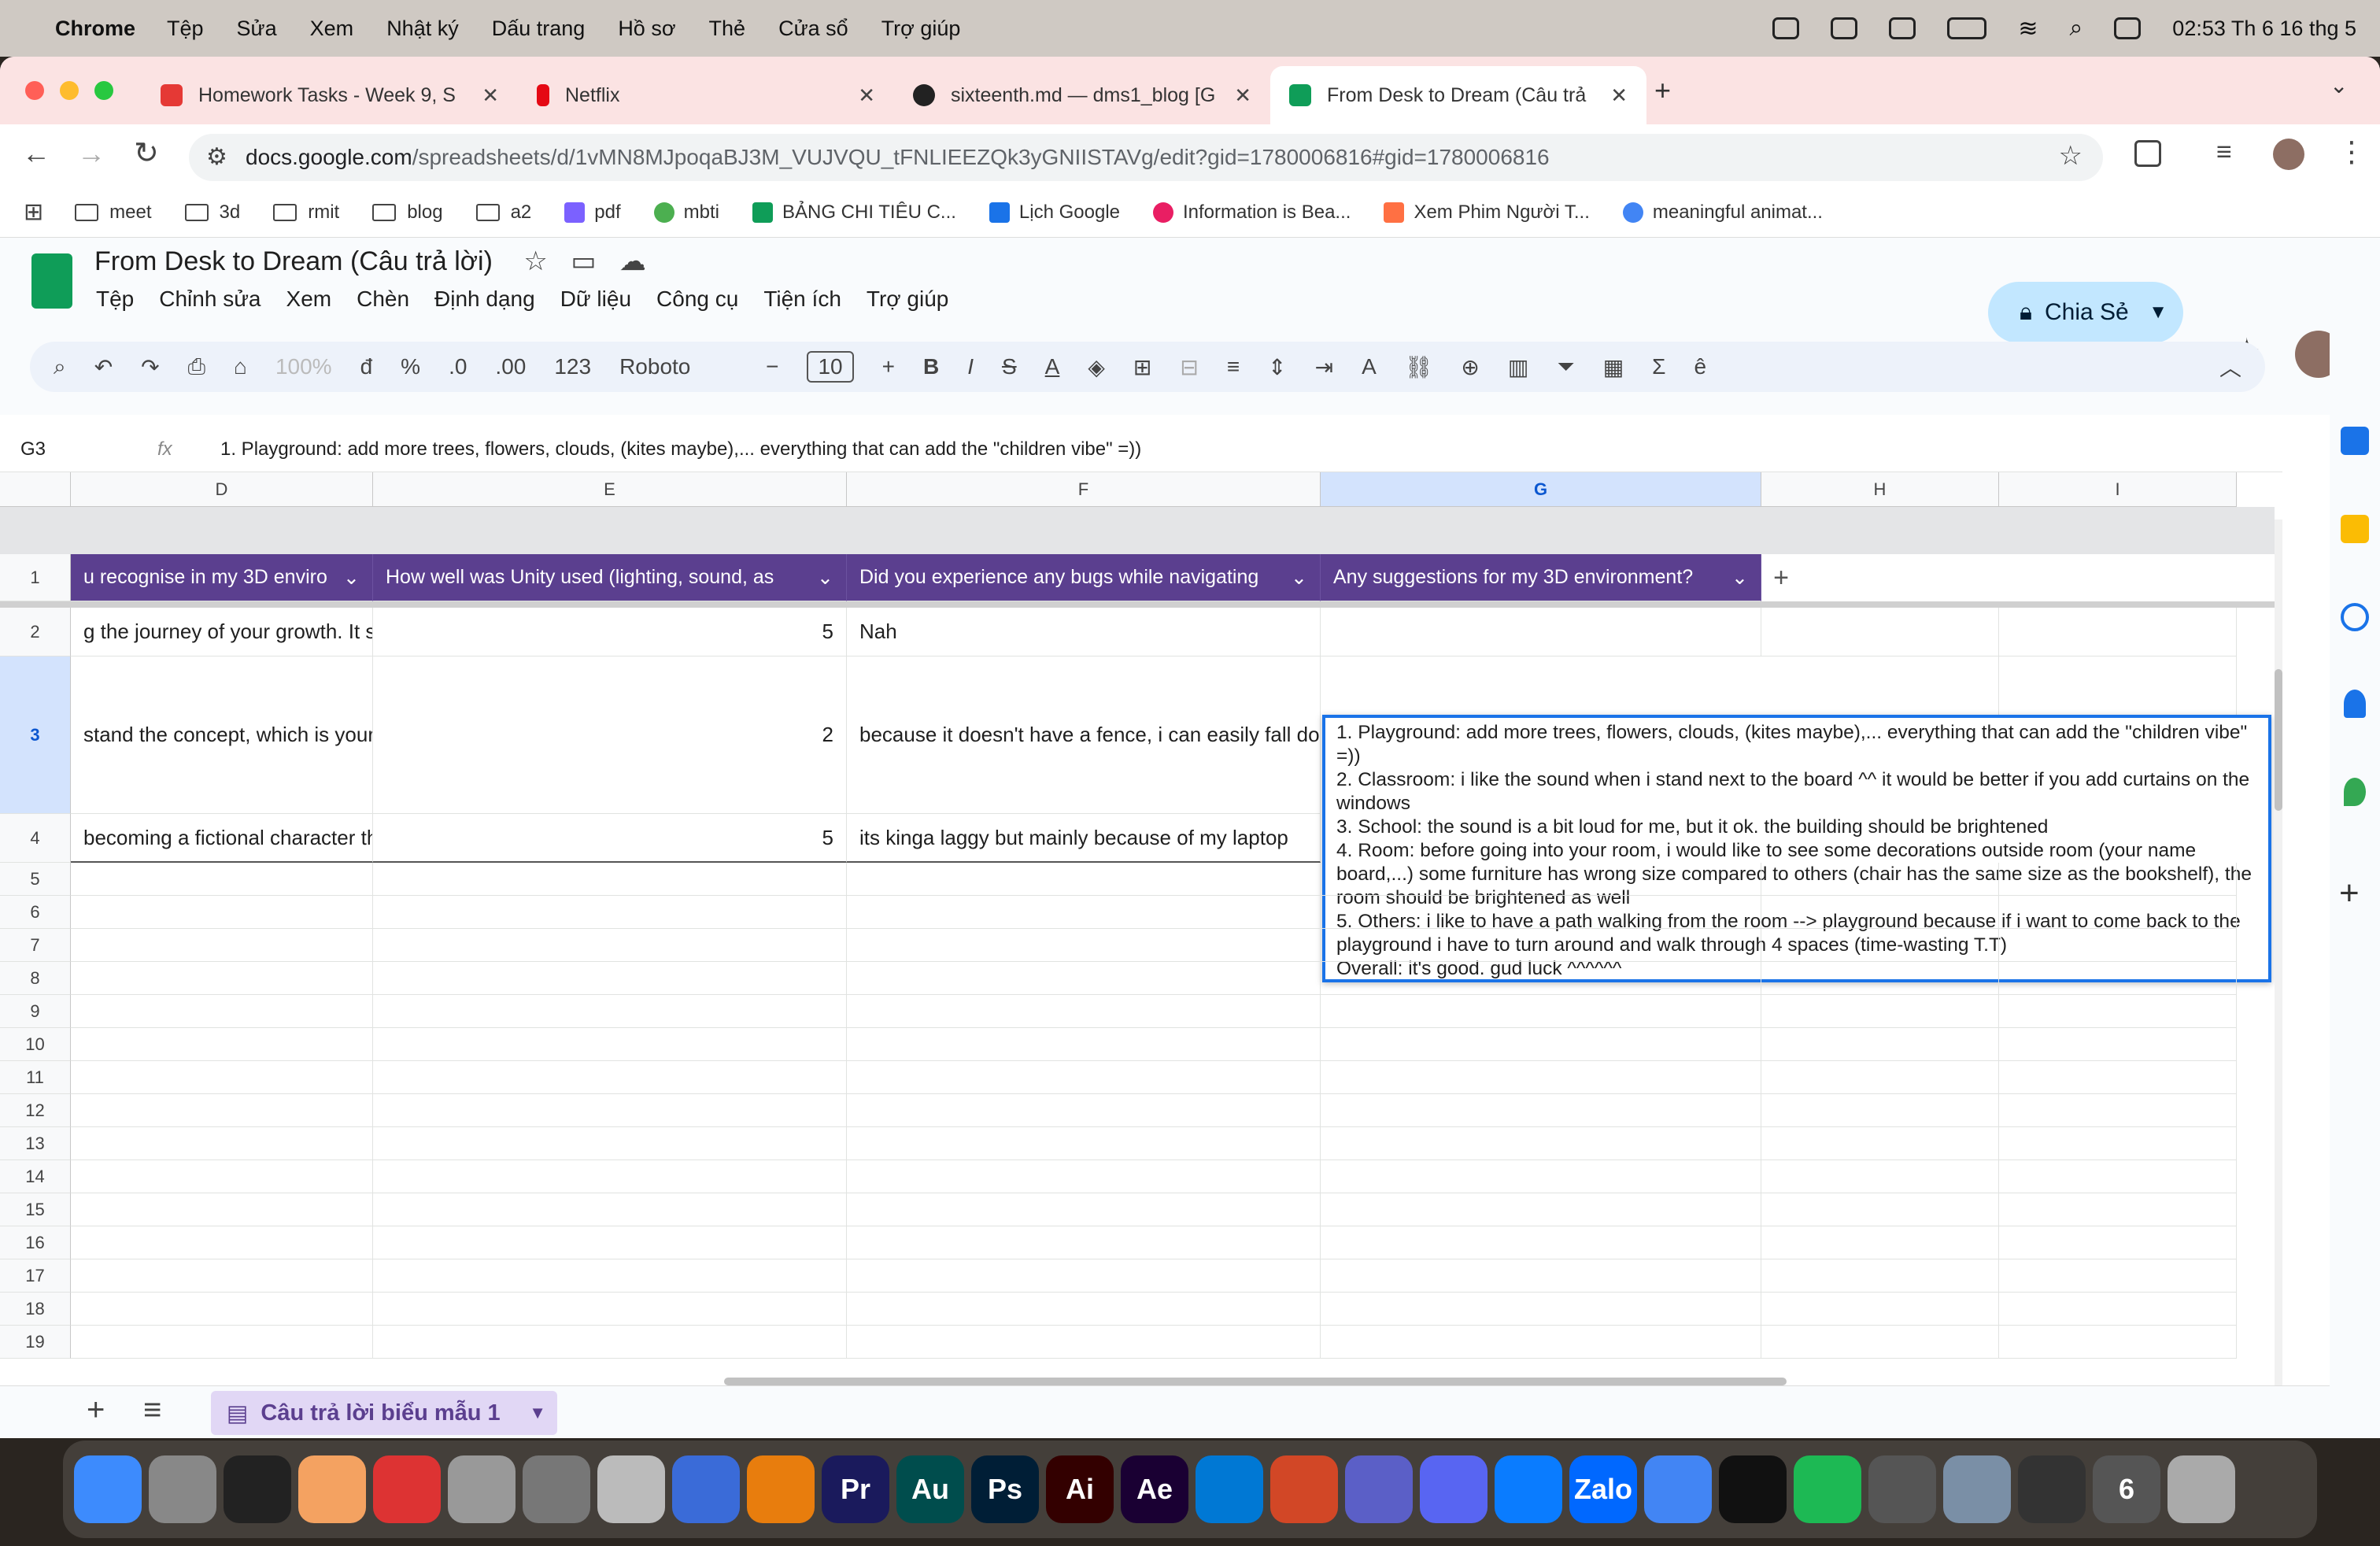  I want to click on share-button: 🔒︎ Chia Sẻ ▼, so click(2085, 312).